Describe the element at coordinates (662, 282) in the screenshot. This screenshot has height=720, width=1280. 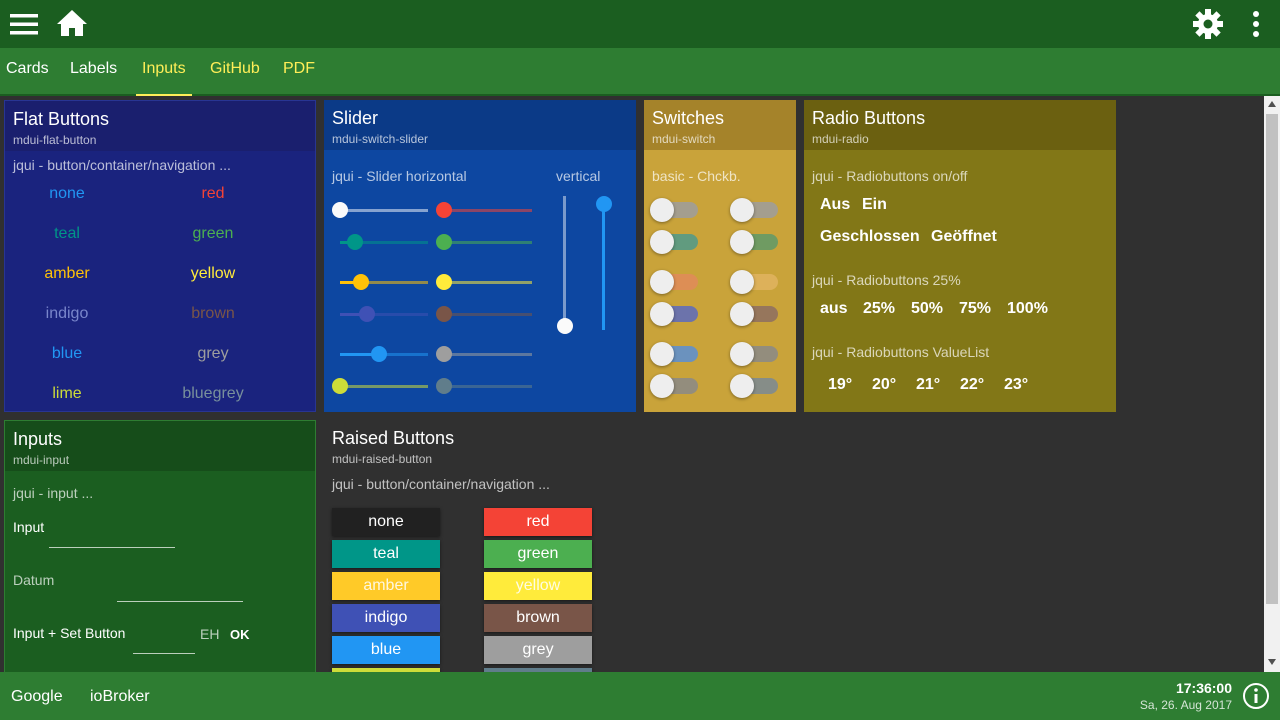
I see `switch-3-1-knob` at that location.